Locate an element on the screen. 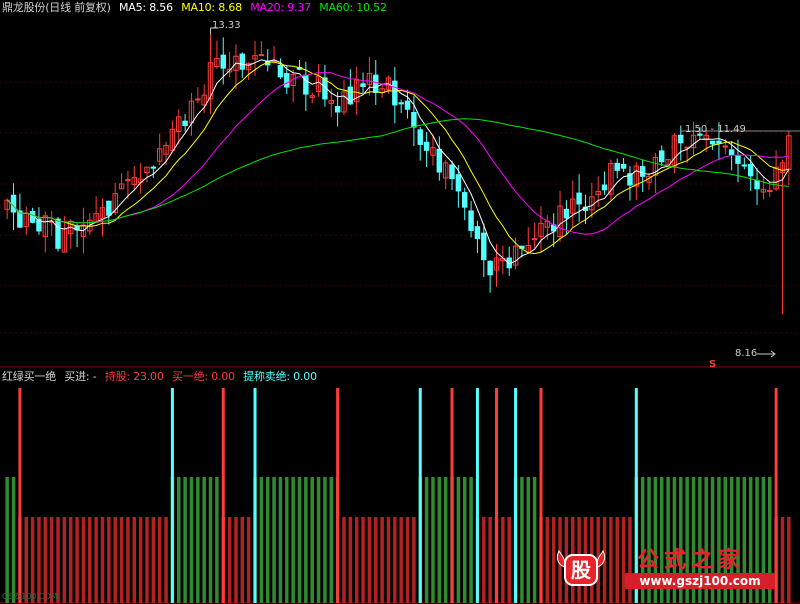 This screenshot has width=800, height=604. high-price-text: 13.33 is located at coordinates (226, 25).